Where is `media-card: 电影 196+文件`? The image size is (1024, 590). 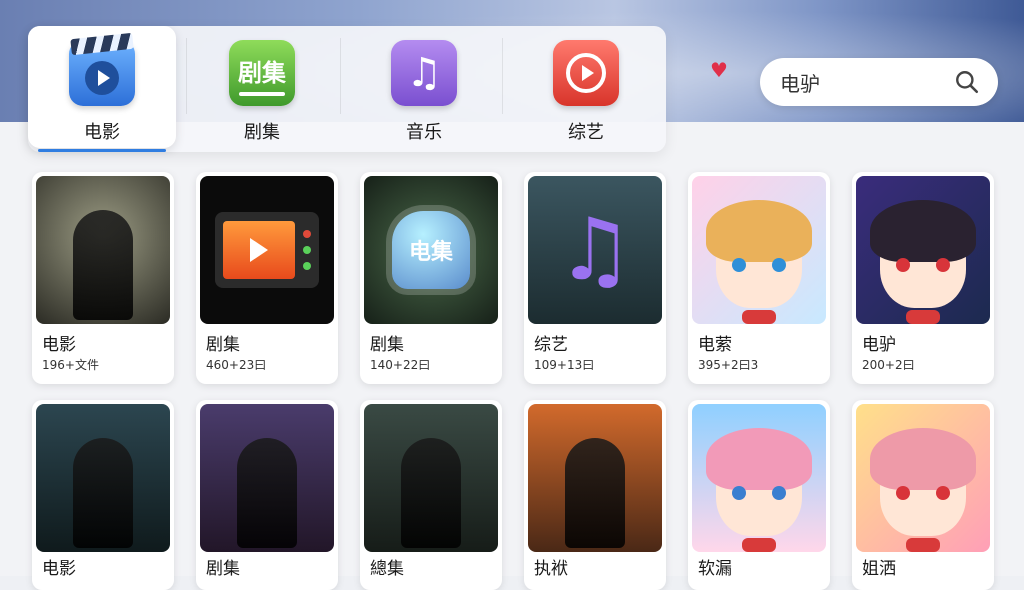 media-card: 电影 196+文件 is located at coordinates (103, 278).